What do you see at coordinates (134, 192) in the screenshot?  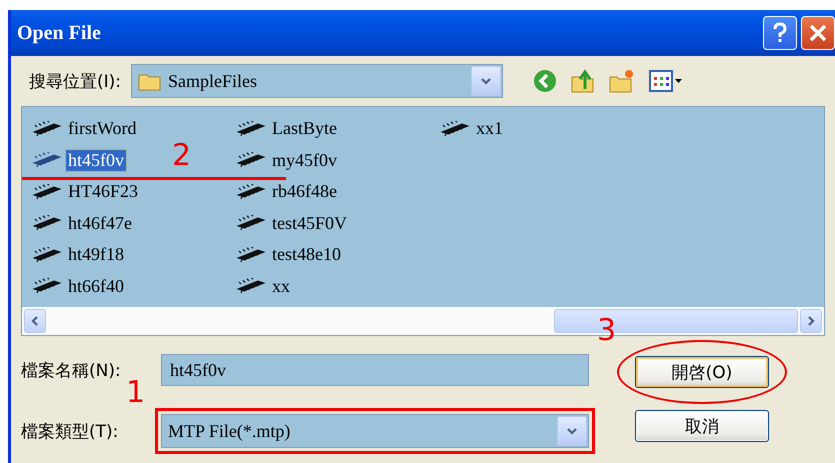 I see `file-item: HT46F23` at bounding box center [134, 192].